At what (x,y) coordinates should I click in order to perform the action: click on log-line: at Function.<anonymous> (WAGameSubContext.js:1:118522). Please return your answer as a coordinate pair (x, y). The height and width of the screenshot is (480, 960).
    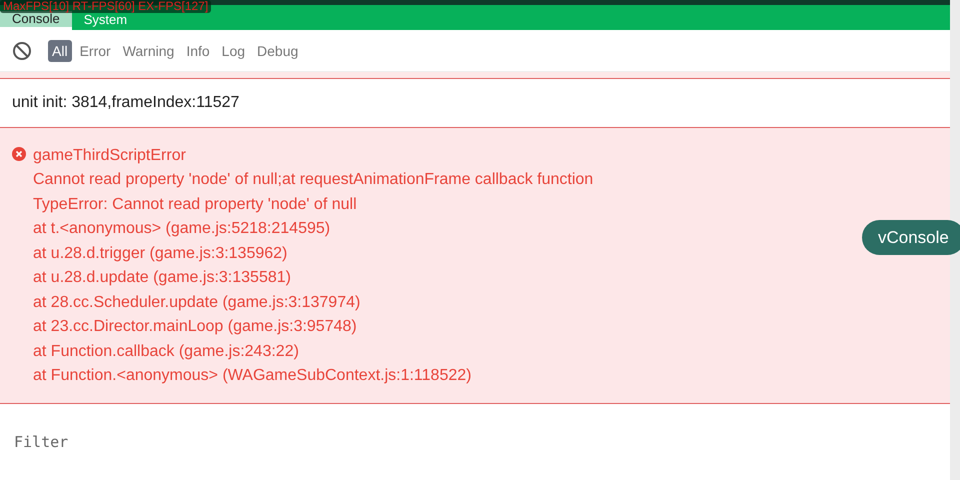
    Looking at the image, I should click on (252, 376).